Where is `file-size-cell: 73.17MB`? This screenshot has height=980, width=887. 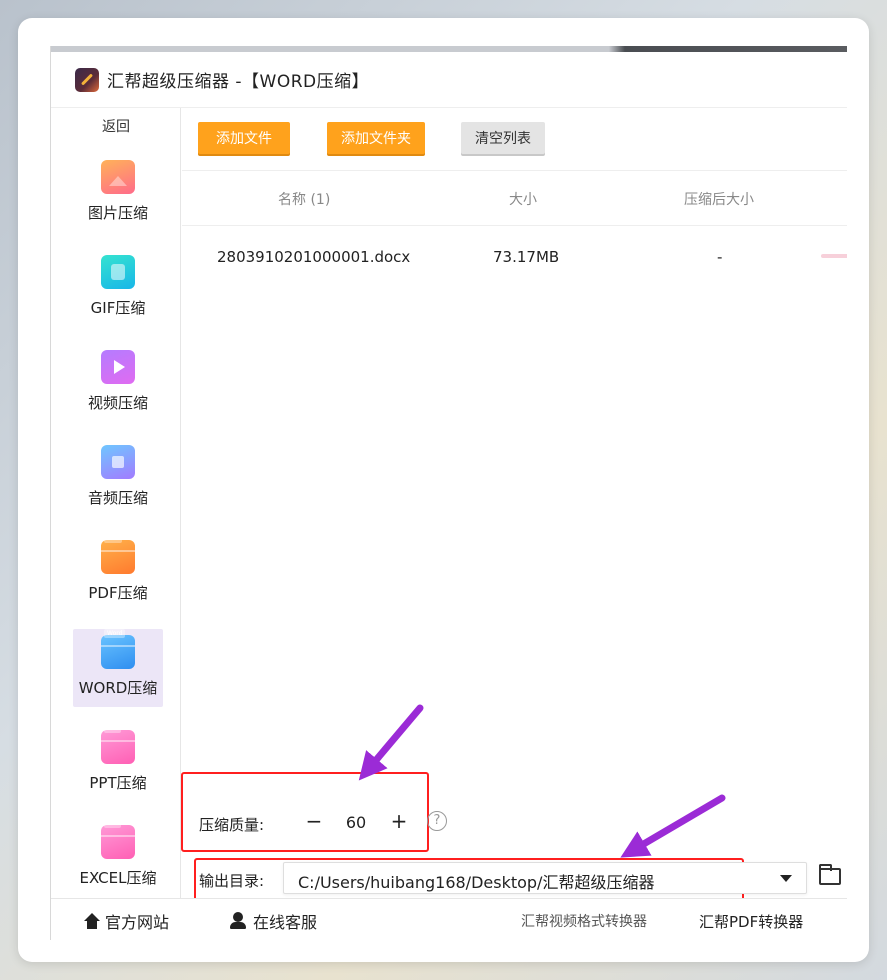 file-size-cell: 73.17MB is located at coordinates (526, 257).